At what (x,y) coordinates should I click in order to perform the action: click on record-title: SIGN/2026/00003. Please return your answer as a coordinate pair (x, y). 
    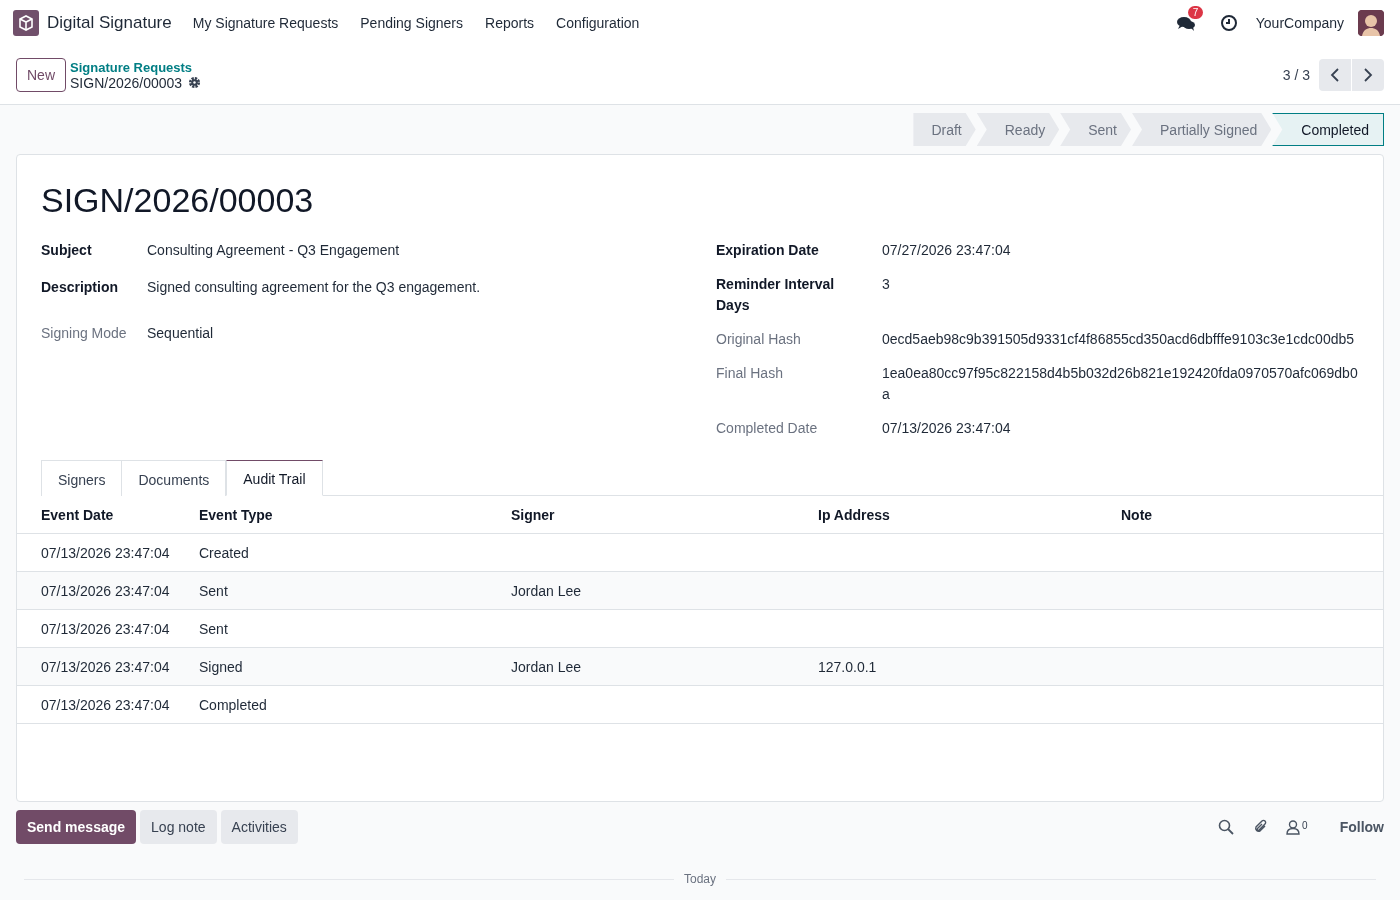
    Looking at the image, I should click on (178, 200).